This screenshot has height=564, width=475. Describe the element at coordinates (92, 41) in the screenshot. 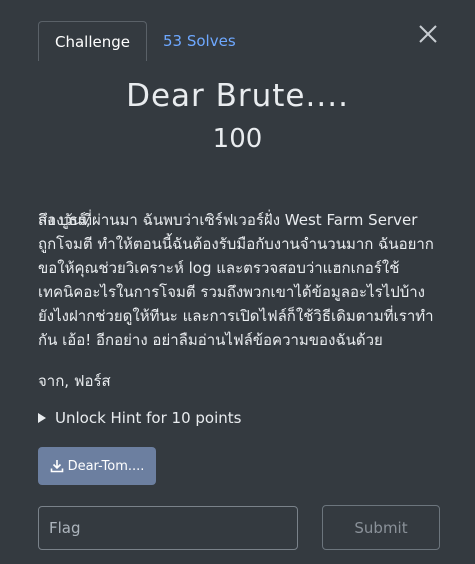

I see `tab-challenge: Challenge` at that location.